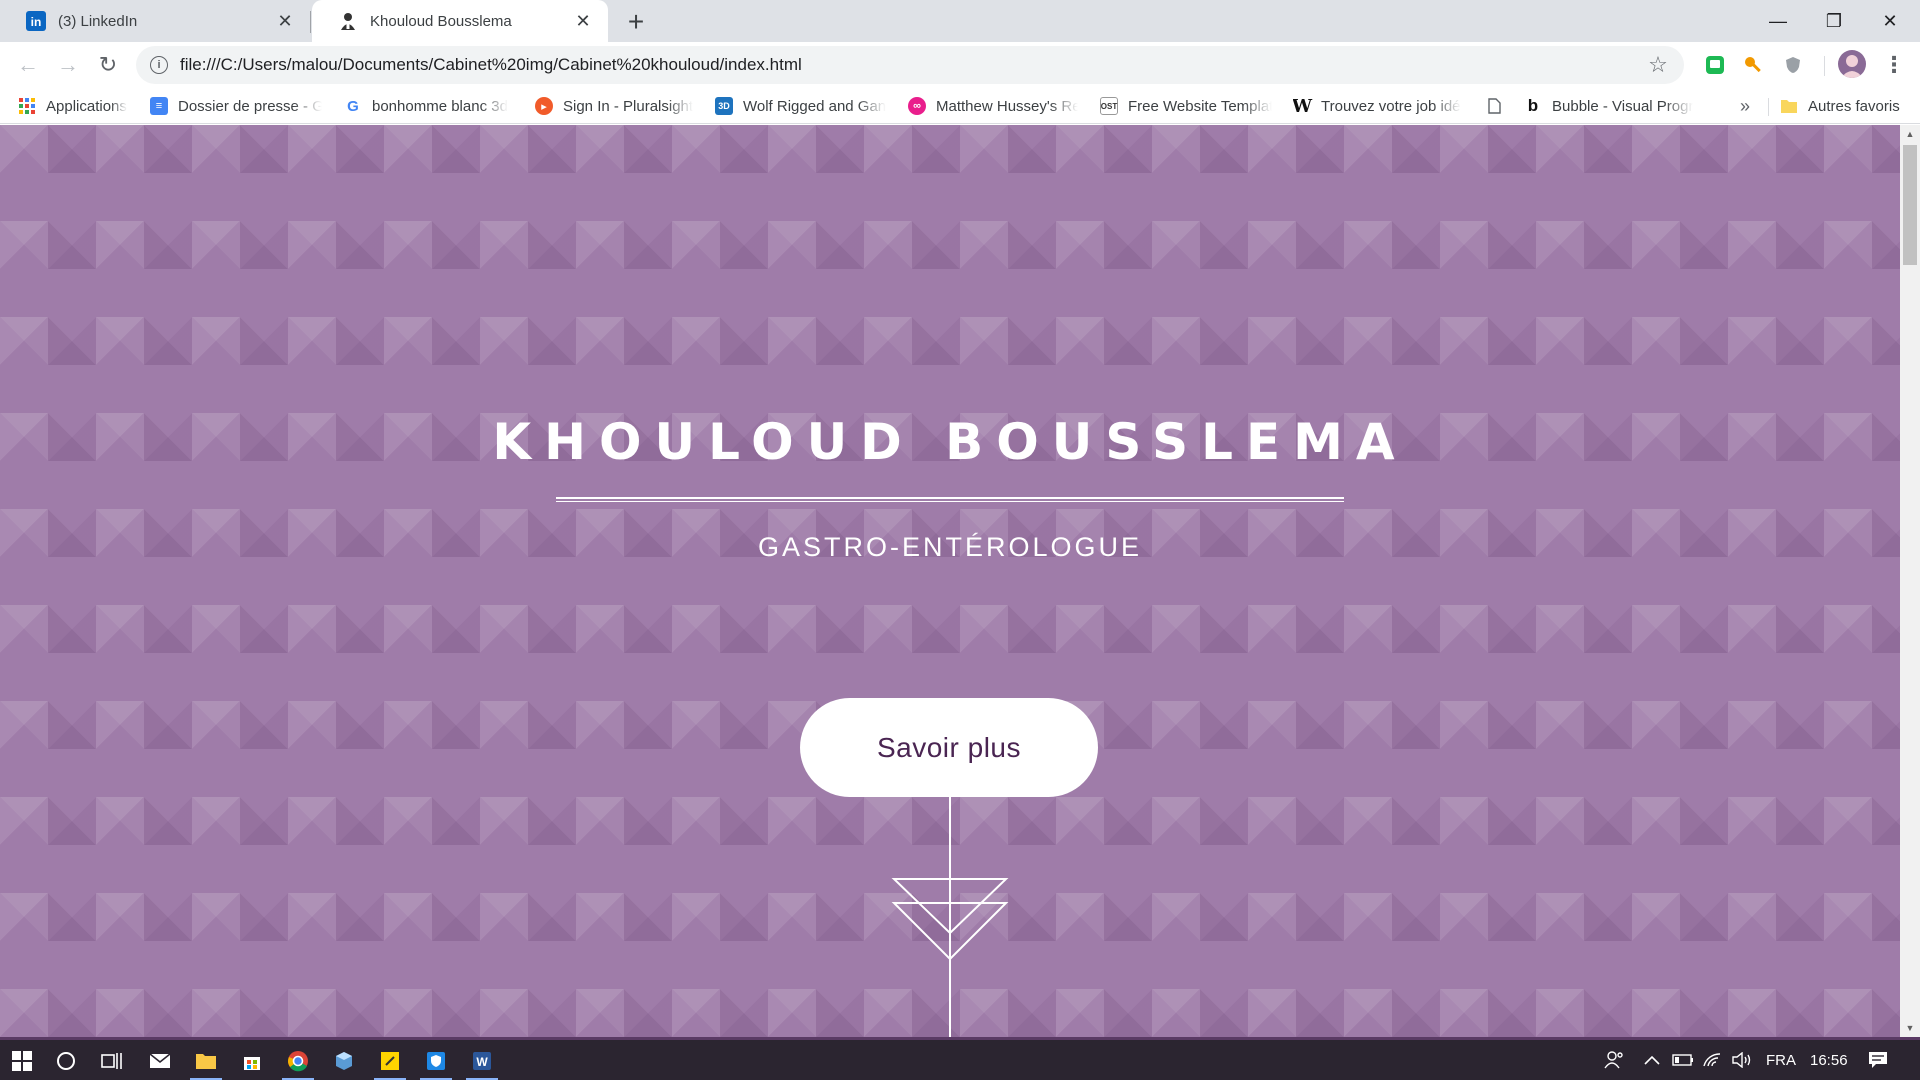 The height and width of the screenshot is (1080, 1920). What do you see at coordinates (22, 1061) in the screenshot?
I see `windows-start-icon` at bounding box center [22, 1061].